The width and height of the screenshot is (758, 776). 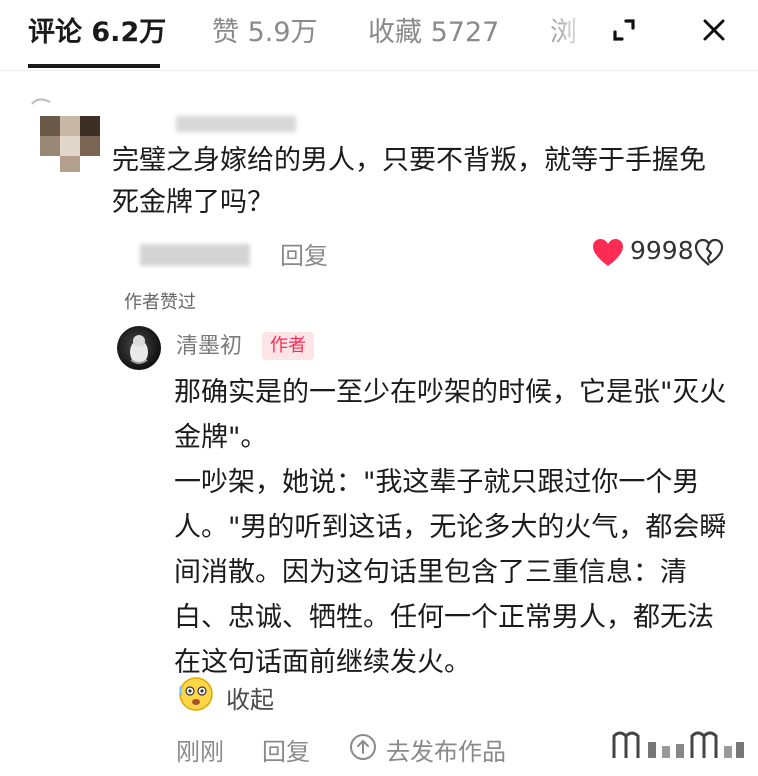 I want to click on author-liked-label: 作者赞过, so click(x=160, y=302).